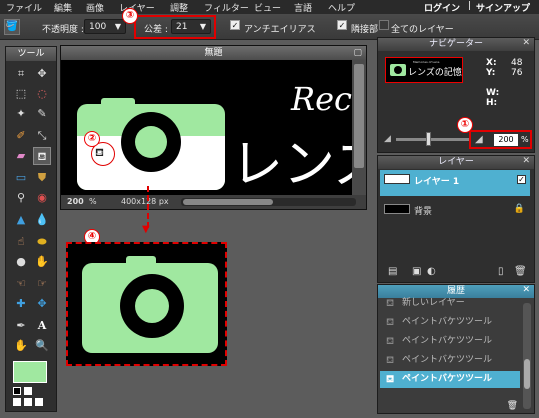  I want to click on paint-bucket-icon: 🪣, so click(12, 27).